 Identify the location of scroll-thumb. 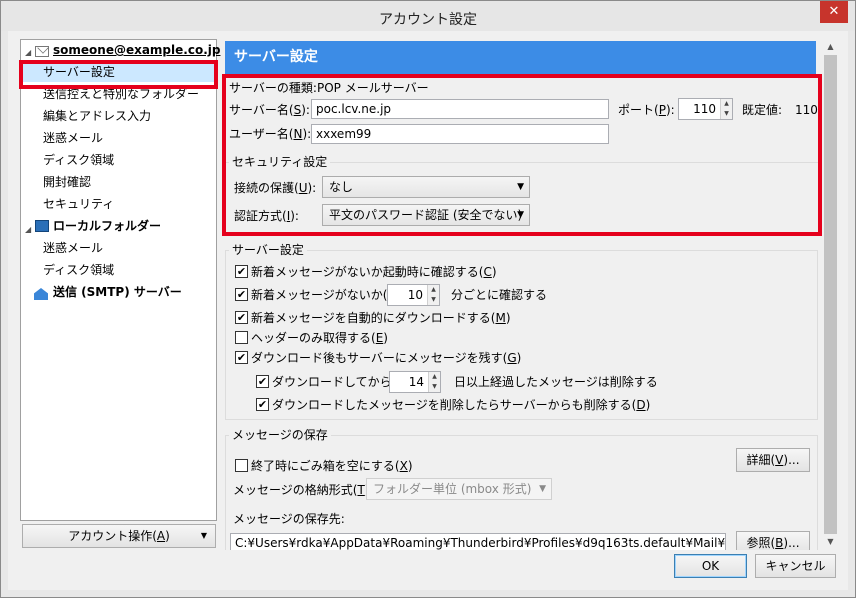
(830, 294).